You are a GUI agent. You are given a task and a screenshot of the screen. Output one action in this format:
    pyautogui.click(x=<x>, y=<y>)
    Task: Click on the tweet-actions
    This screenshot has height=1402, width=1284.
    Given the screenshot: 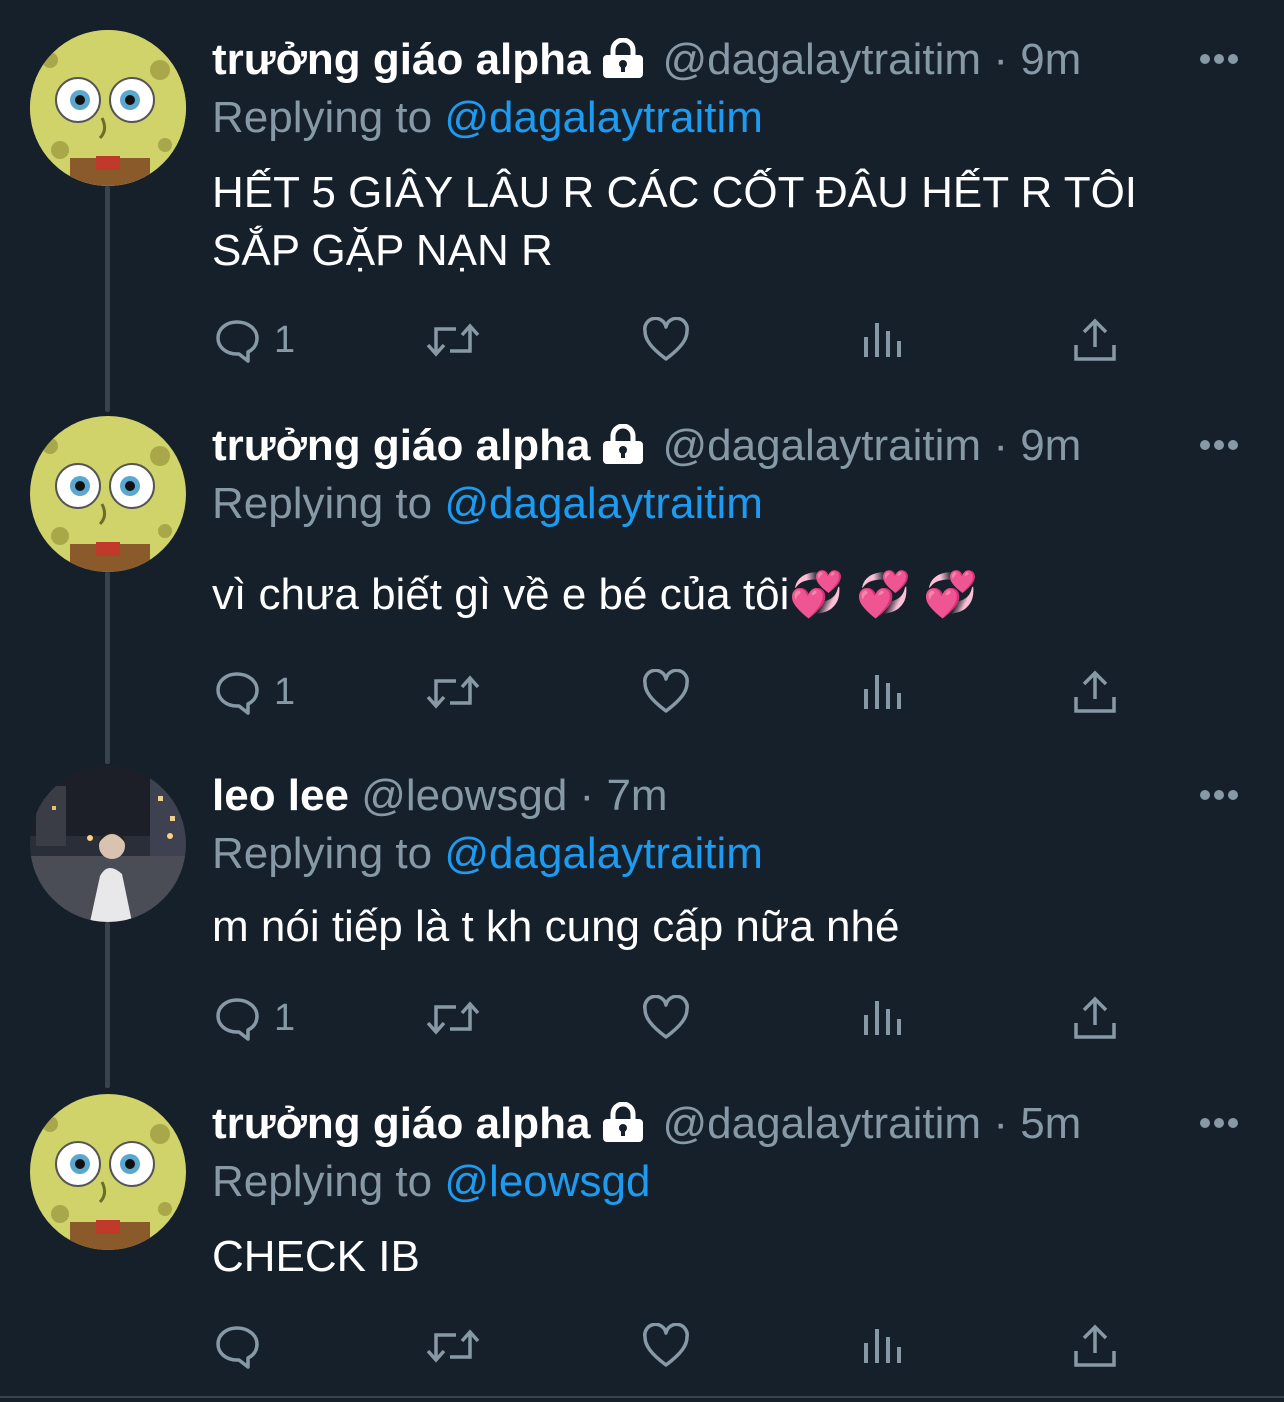 What is the action you would take?
    pyautogui.click(x=642, y=1346)
    